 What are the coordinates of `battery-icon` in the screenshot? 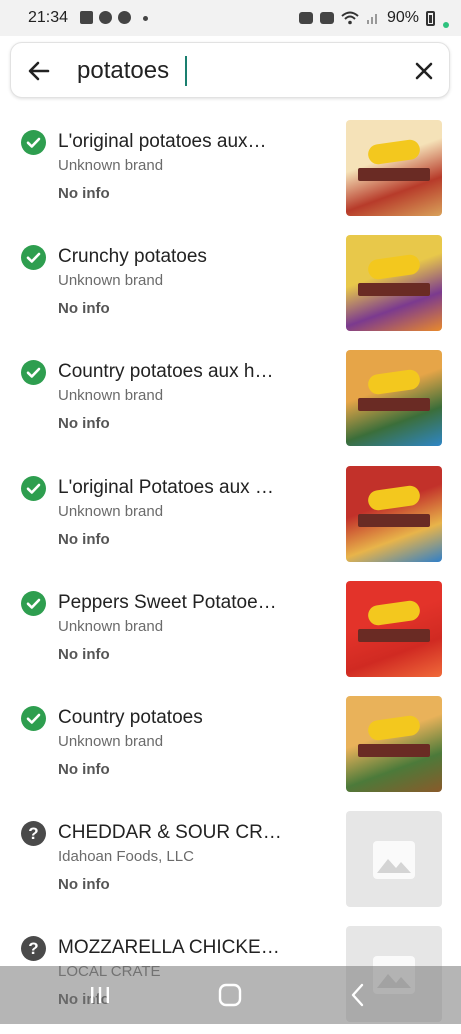 It's located at (430, 18).